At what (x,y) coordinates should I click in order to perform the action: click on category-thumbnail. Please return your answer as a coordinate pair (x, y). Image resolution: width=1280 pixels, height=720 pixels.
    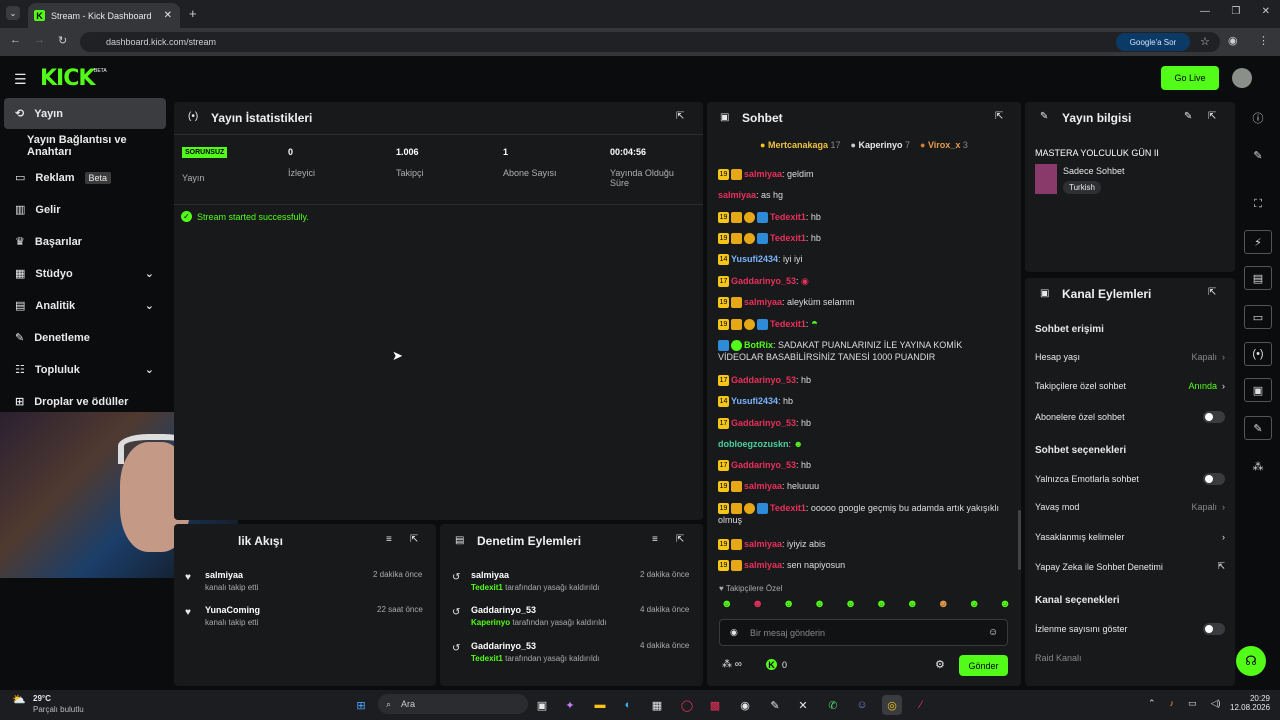
    Looking at the image, I should click on (1046, 179).